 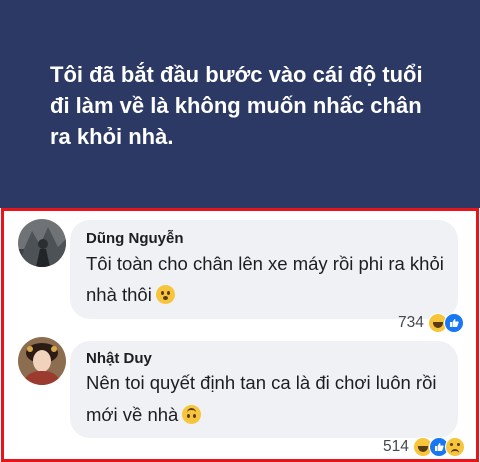 What do you see at coordinates (236, 105) in the screenshot?
I see `post-text-line: đi làm về là không muốn nhấc chân` at bounding box center [236, 105].